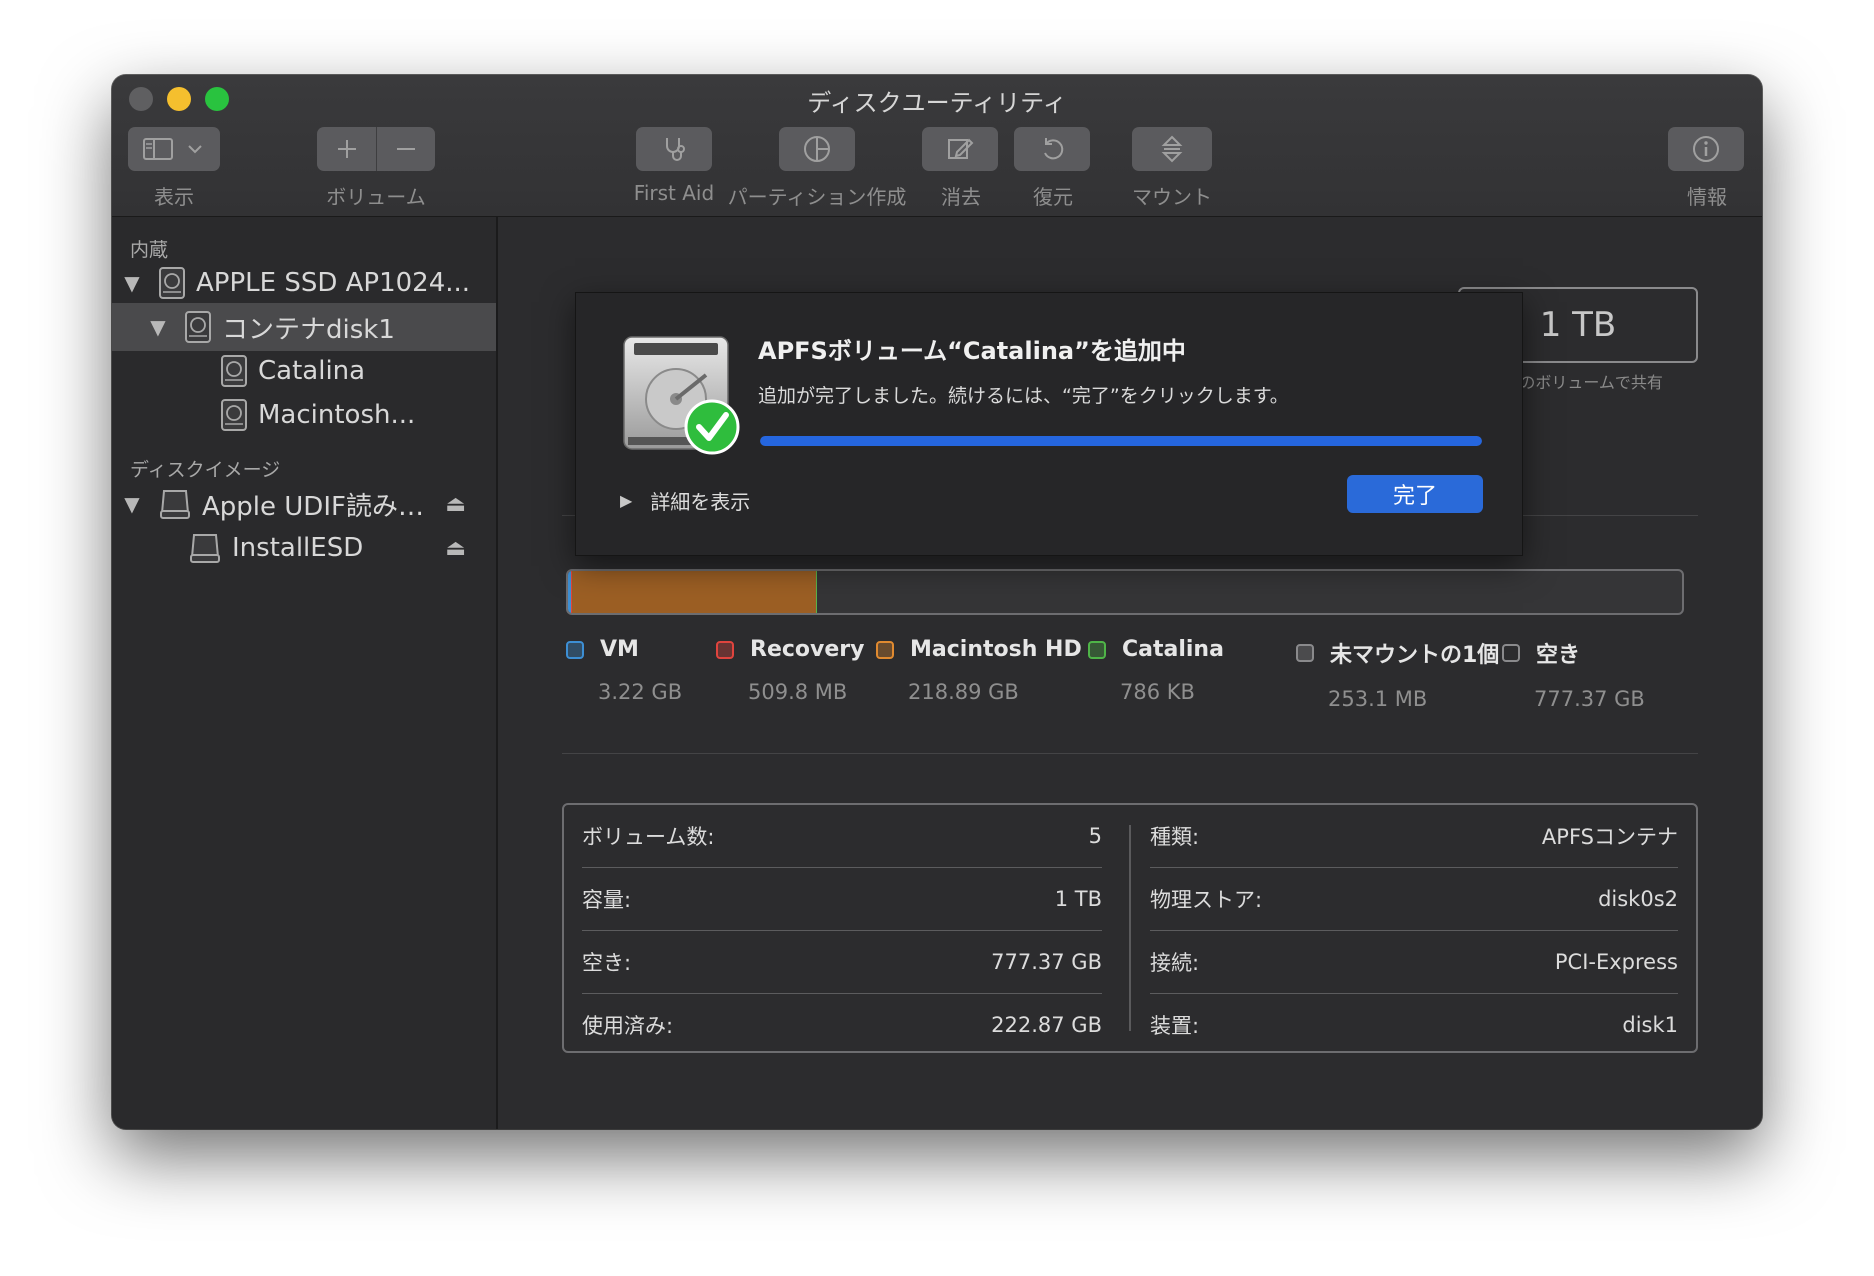  What do you see at coordinates (195, 149) in the screenshot?
I see `chevron-down-icon` at bounding box center [195, 149].